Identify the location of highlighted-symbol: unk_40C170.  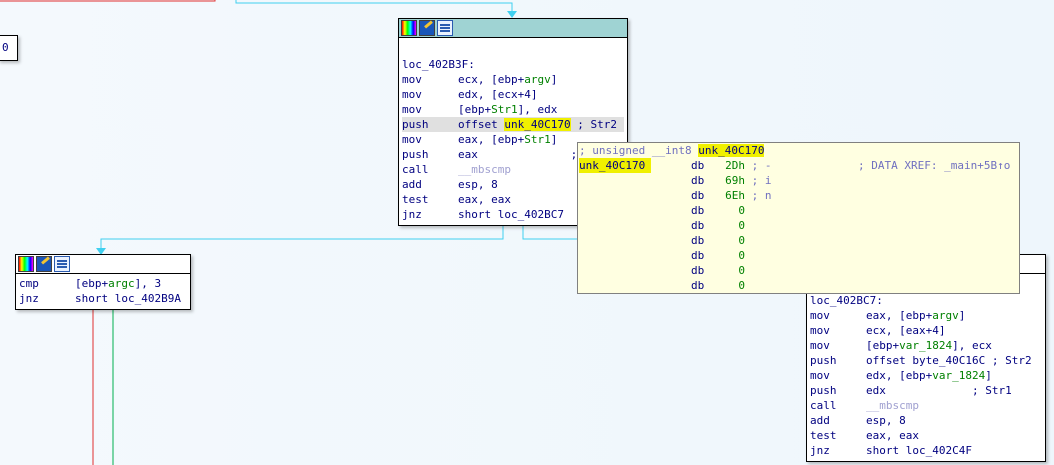
(537, 124).